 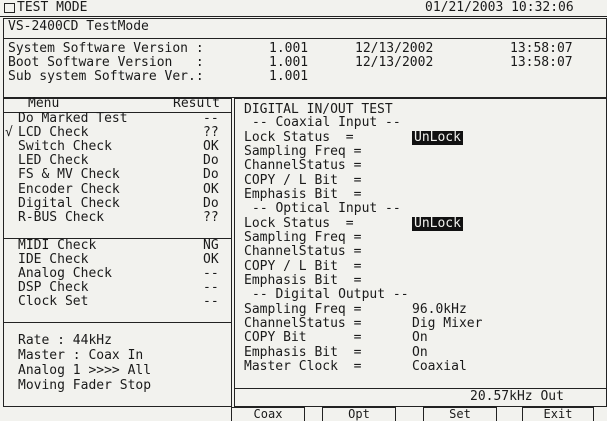 What do you see at coordinates (44, 103) in the screenshot?
I see `menu-header-label: Menu` at bounding box center [44, 103].